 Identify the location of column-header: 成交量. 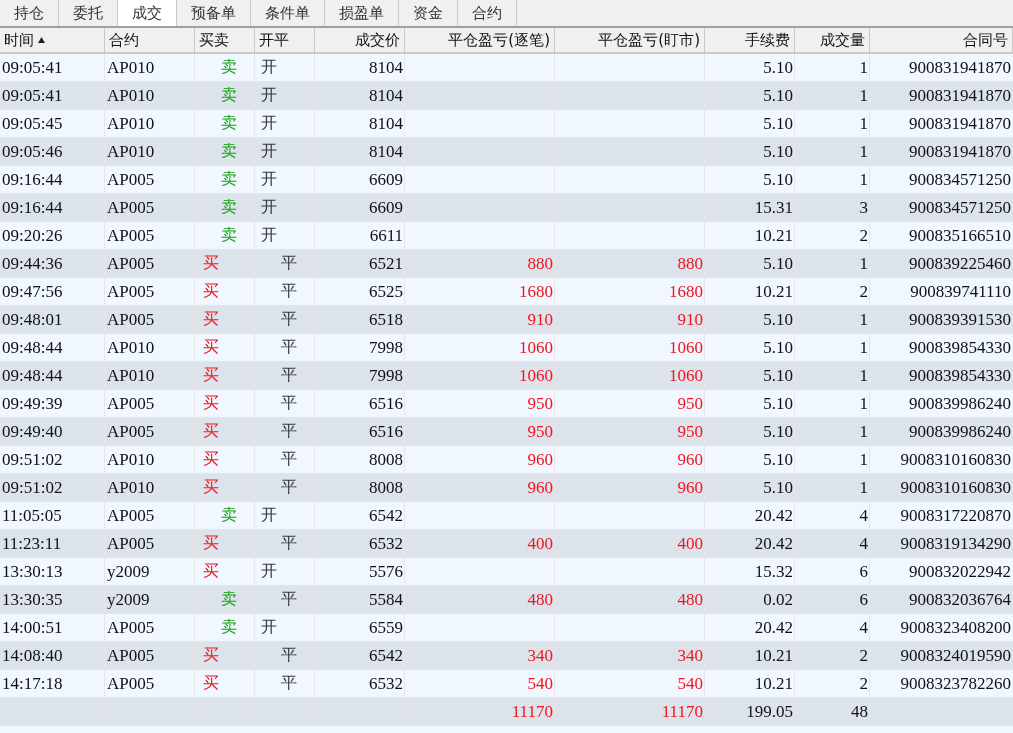
(832, 40).